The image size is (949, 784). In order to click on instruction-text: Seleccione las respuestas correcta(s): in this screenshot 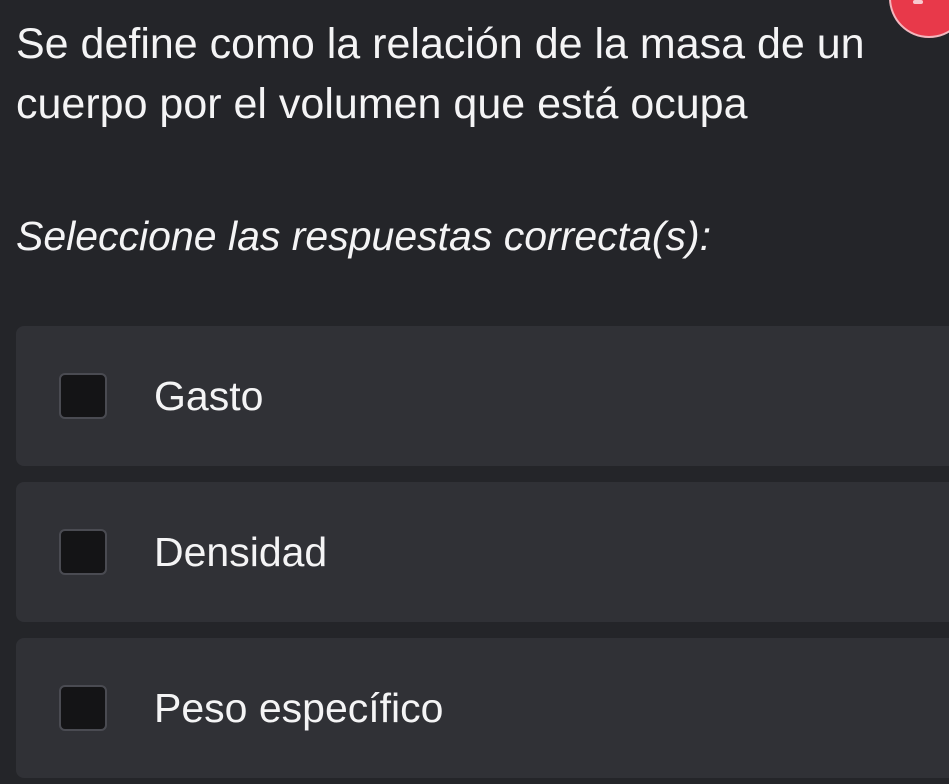, I will do `click(364, 236)`.